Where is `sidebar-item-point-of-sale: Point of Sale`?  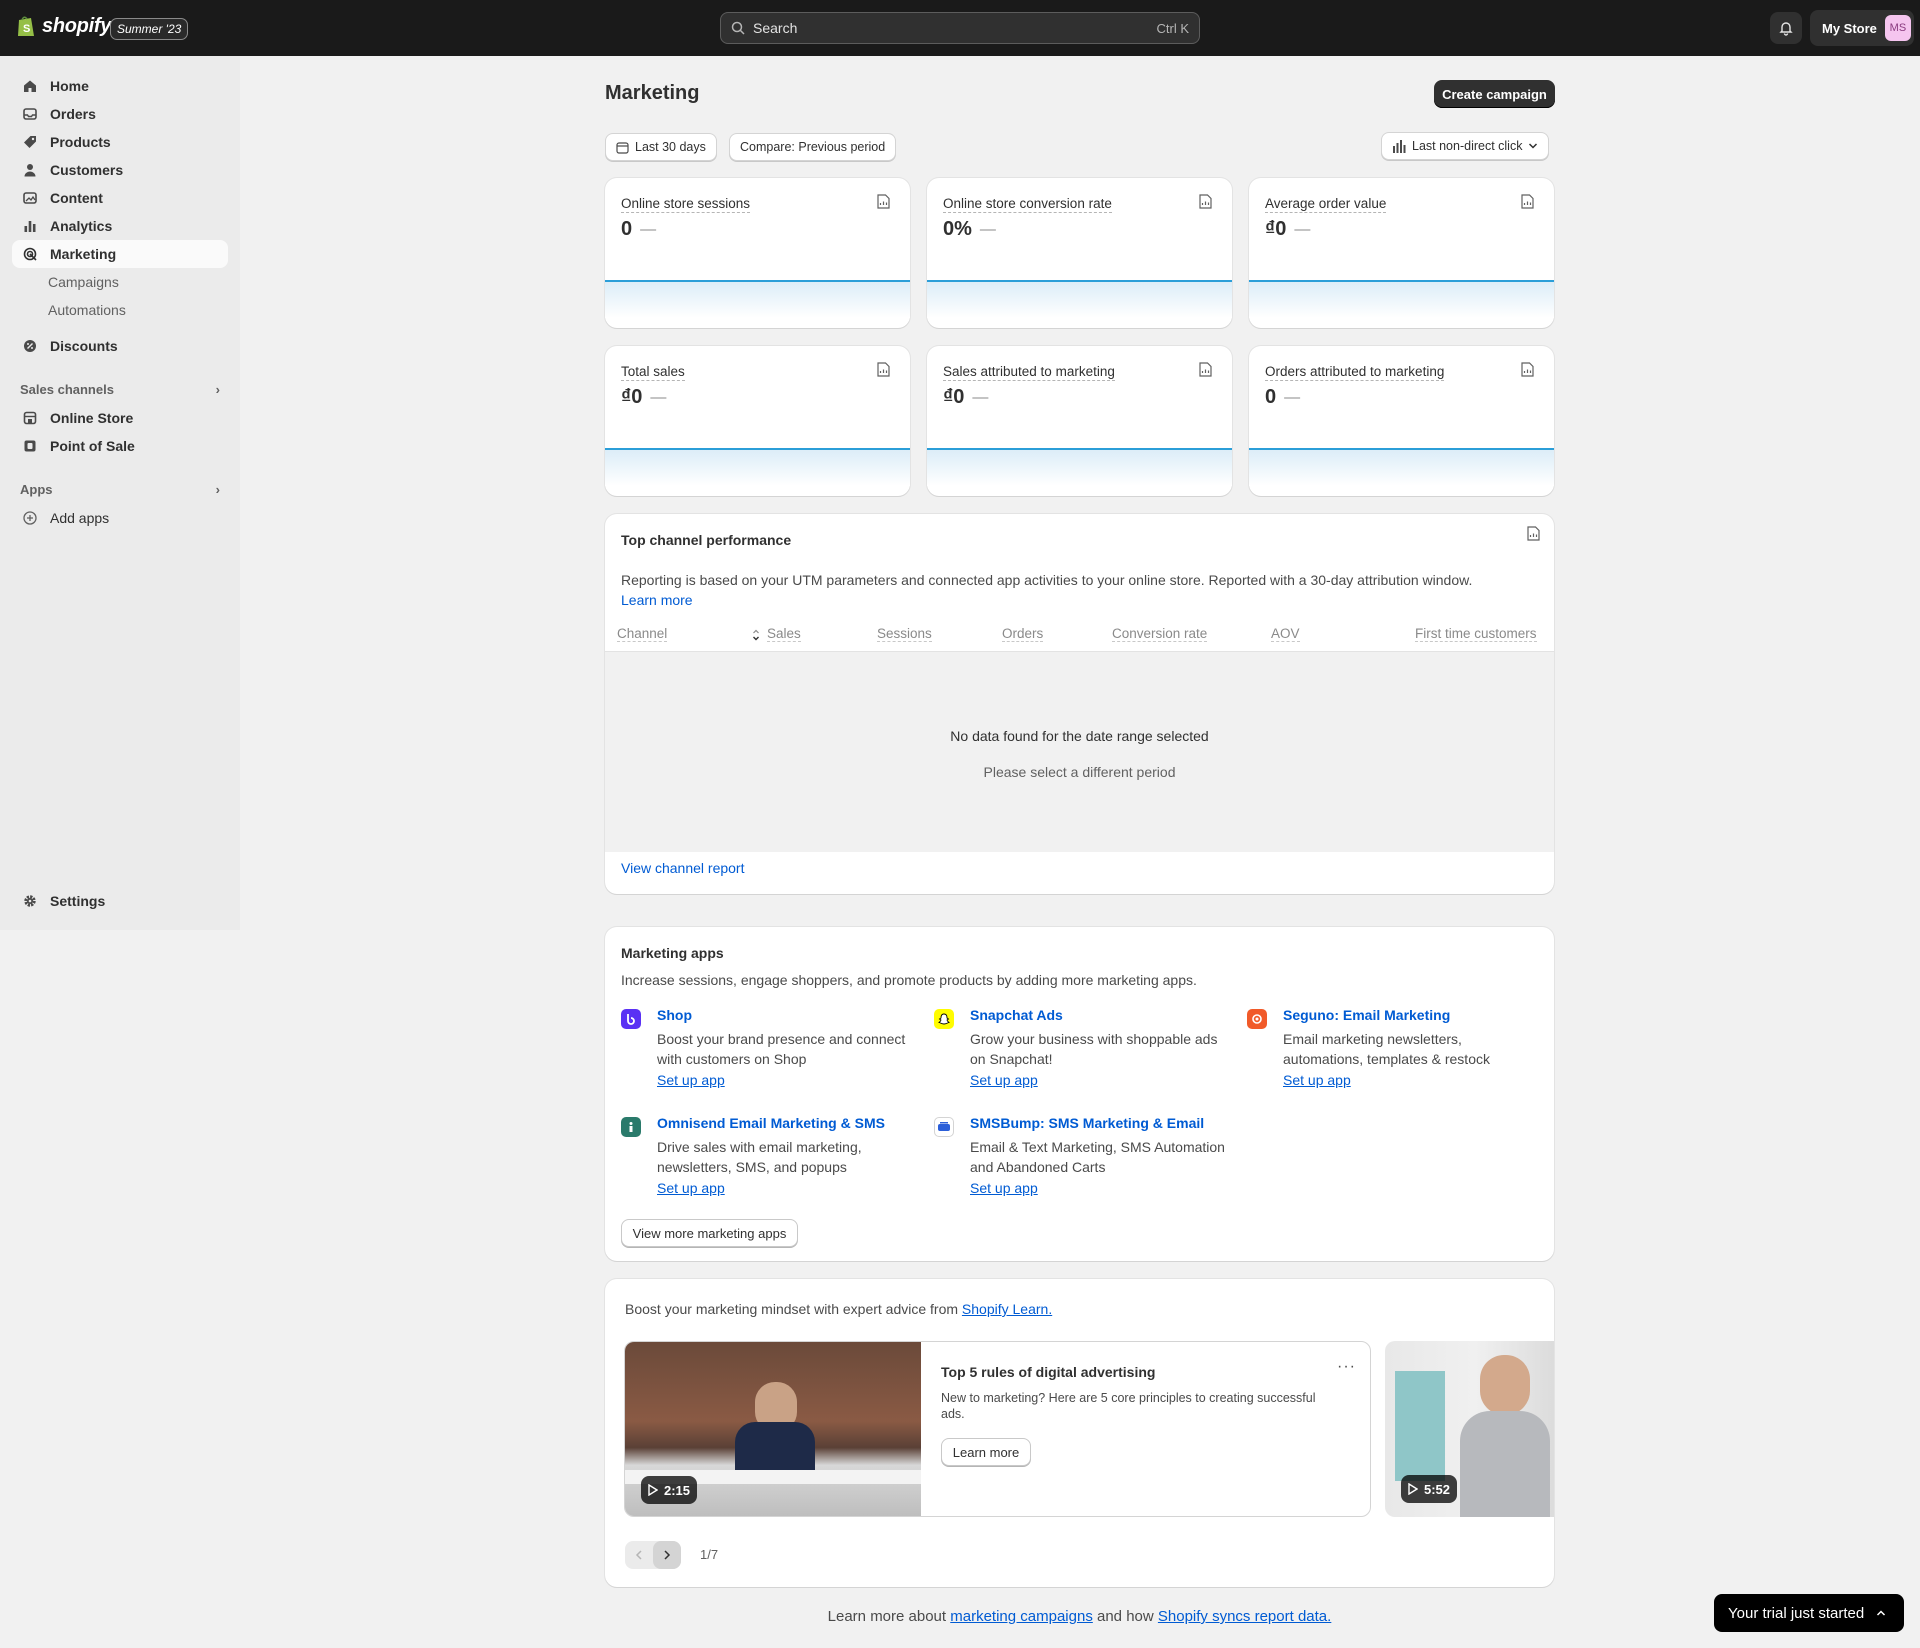 sidebar-item-point-of-sale: Point of Sale is located at coordinates (120, 446).